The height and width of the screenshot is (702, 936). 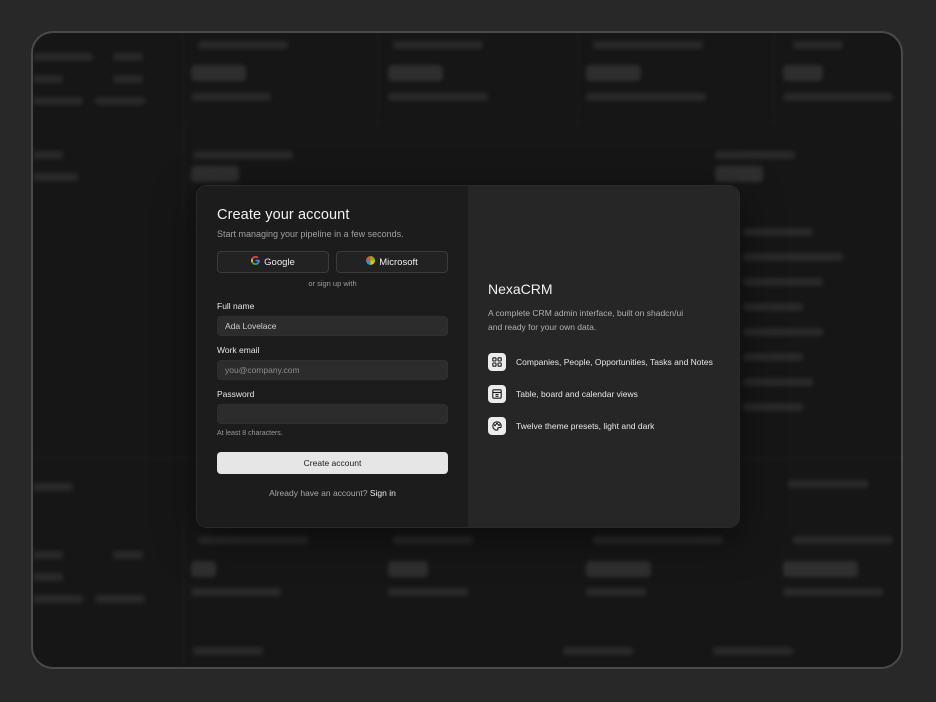 I want to click on signin-prompt: Already have an account?, so click(x=318, y=493).